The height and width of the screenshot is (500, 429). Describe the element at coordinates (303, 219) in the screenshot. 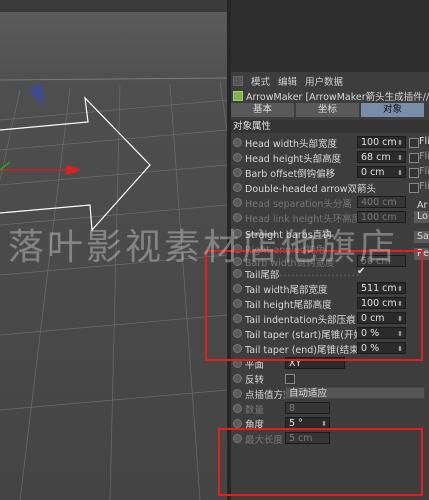

I see `param-label: Head link height头环高度` at that location.